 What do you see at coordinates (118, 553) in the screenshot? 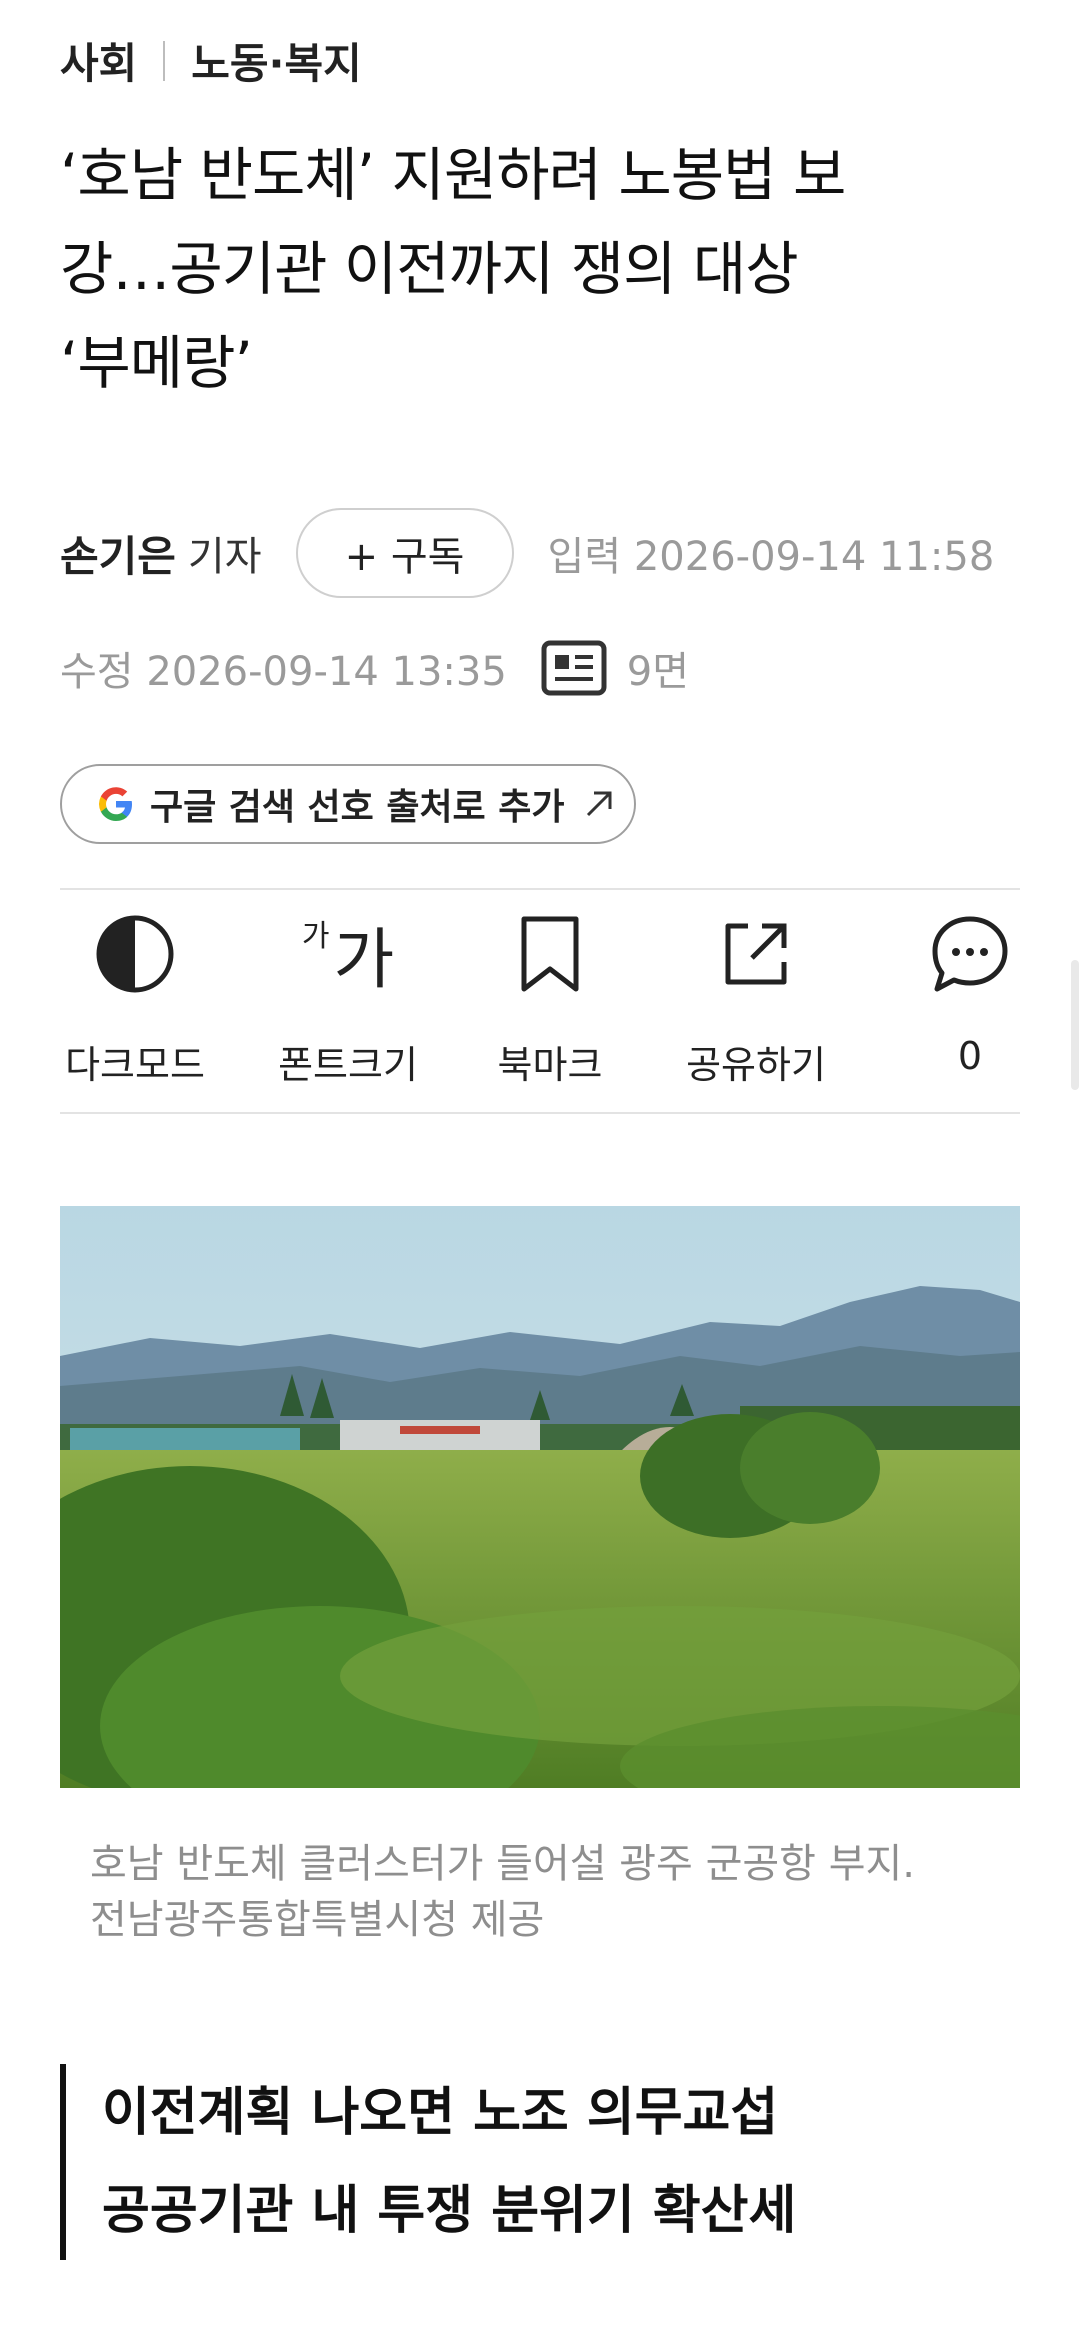
I see `reporter-name: 손기은` at bounding box center [118, 553].